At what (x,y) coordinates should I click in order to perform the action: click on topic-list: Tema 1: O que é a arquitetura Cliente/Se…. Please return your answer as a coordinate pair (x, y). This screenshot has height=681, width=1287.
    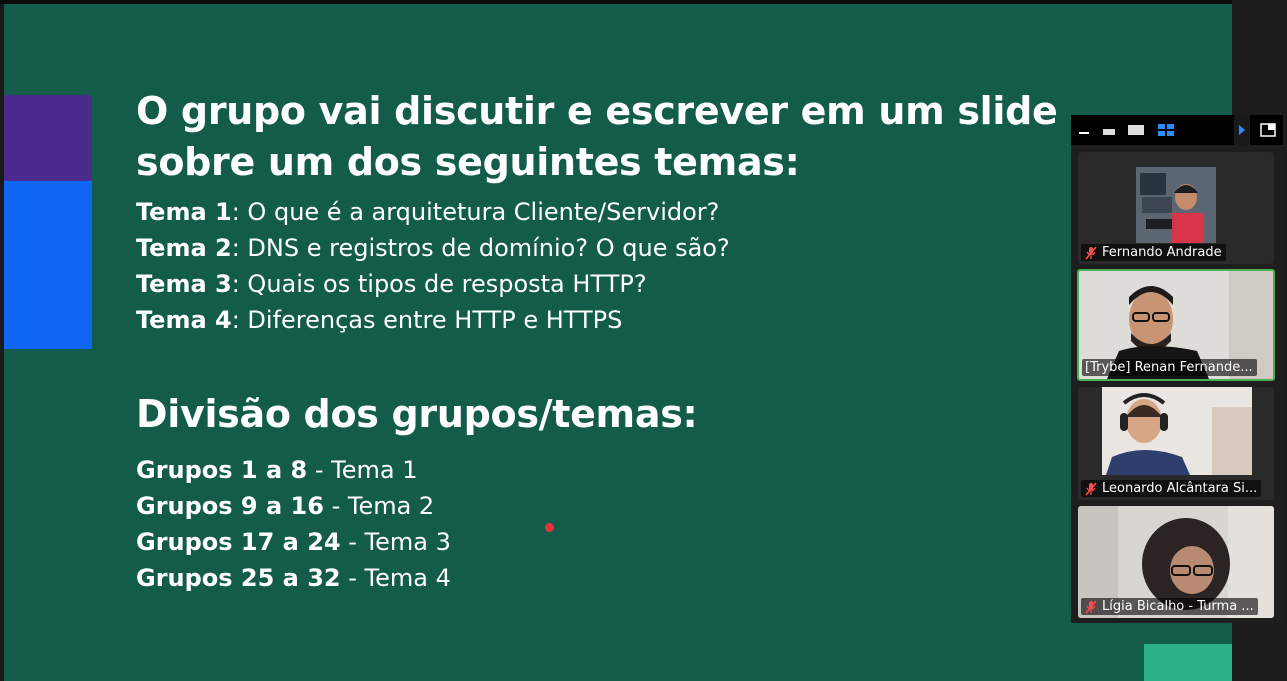
    Looking at the image, I should click on (433, 266).